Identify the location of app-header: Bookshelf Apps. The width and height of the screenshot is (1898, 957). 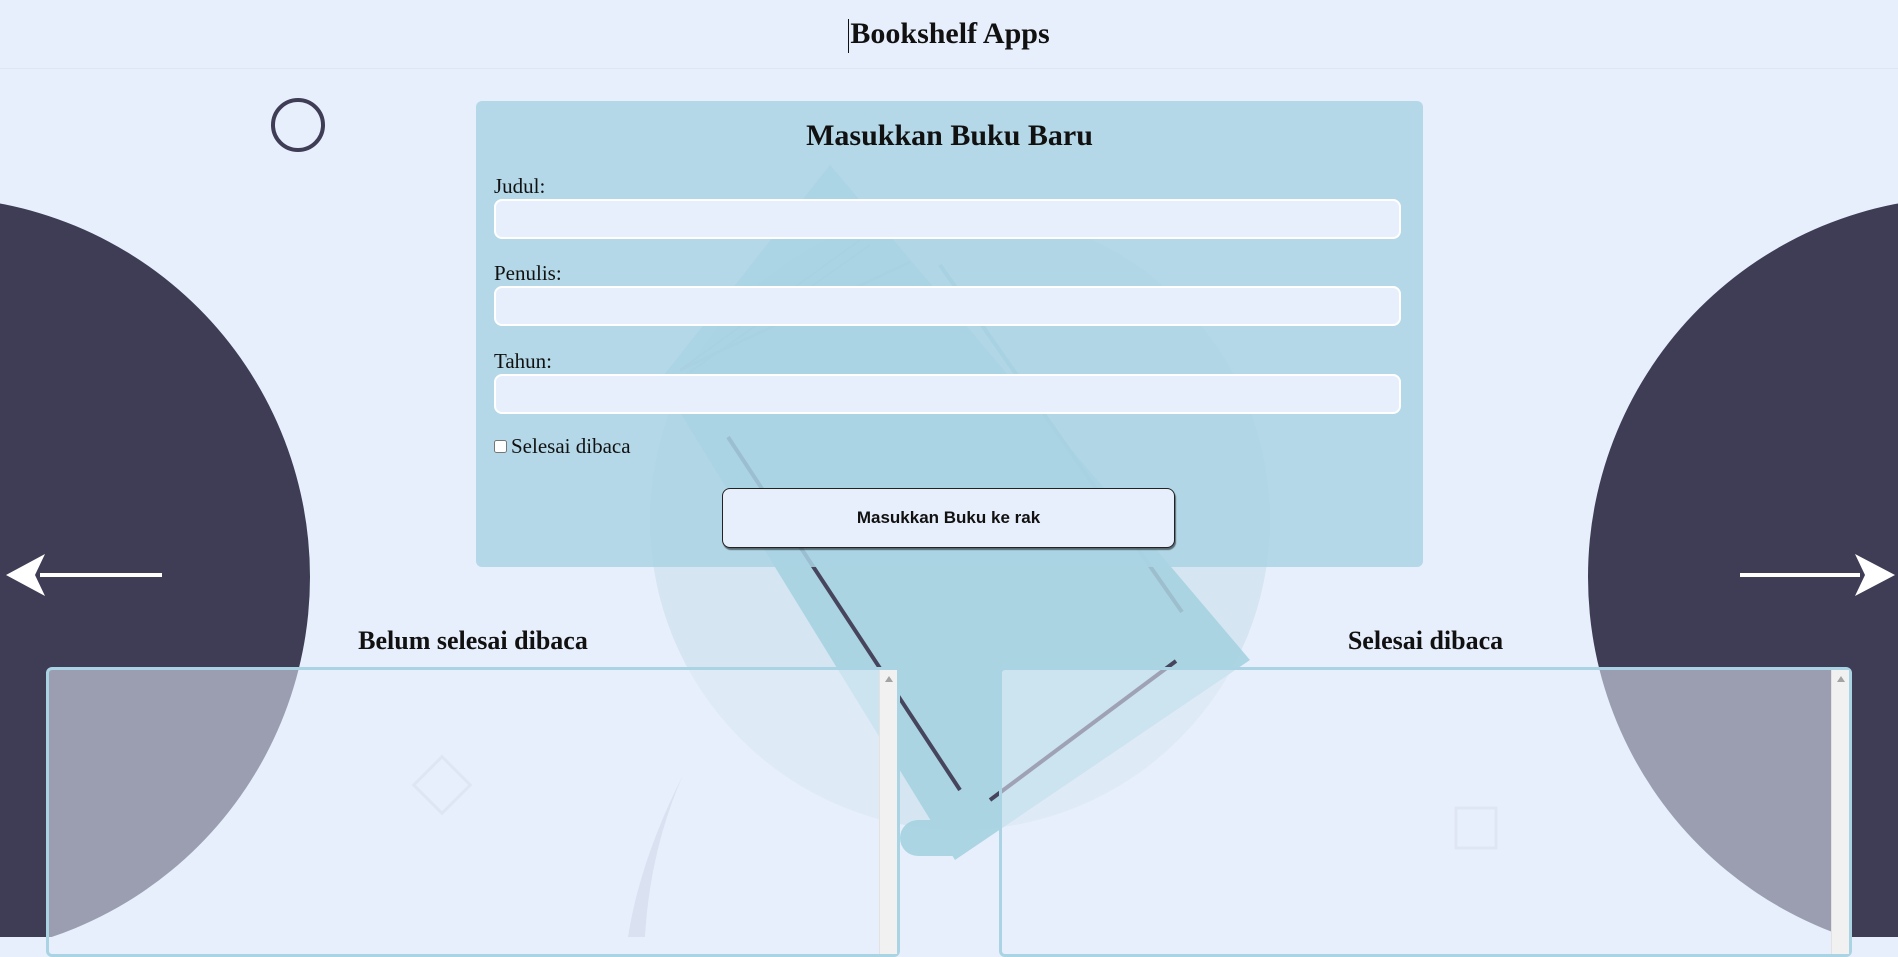
(949, 34).